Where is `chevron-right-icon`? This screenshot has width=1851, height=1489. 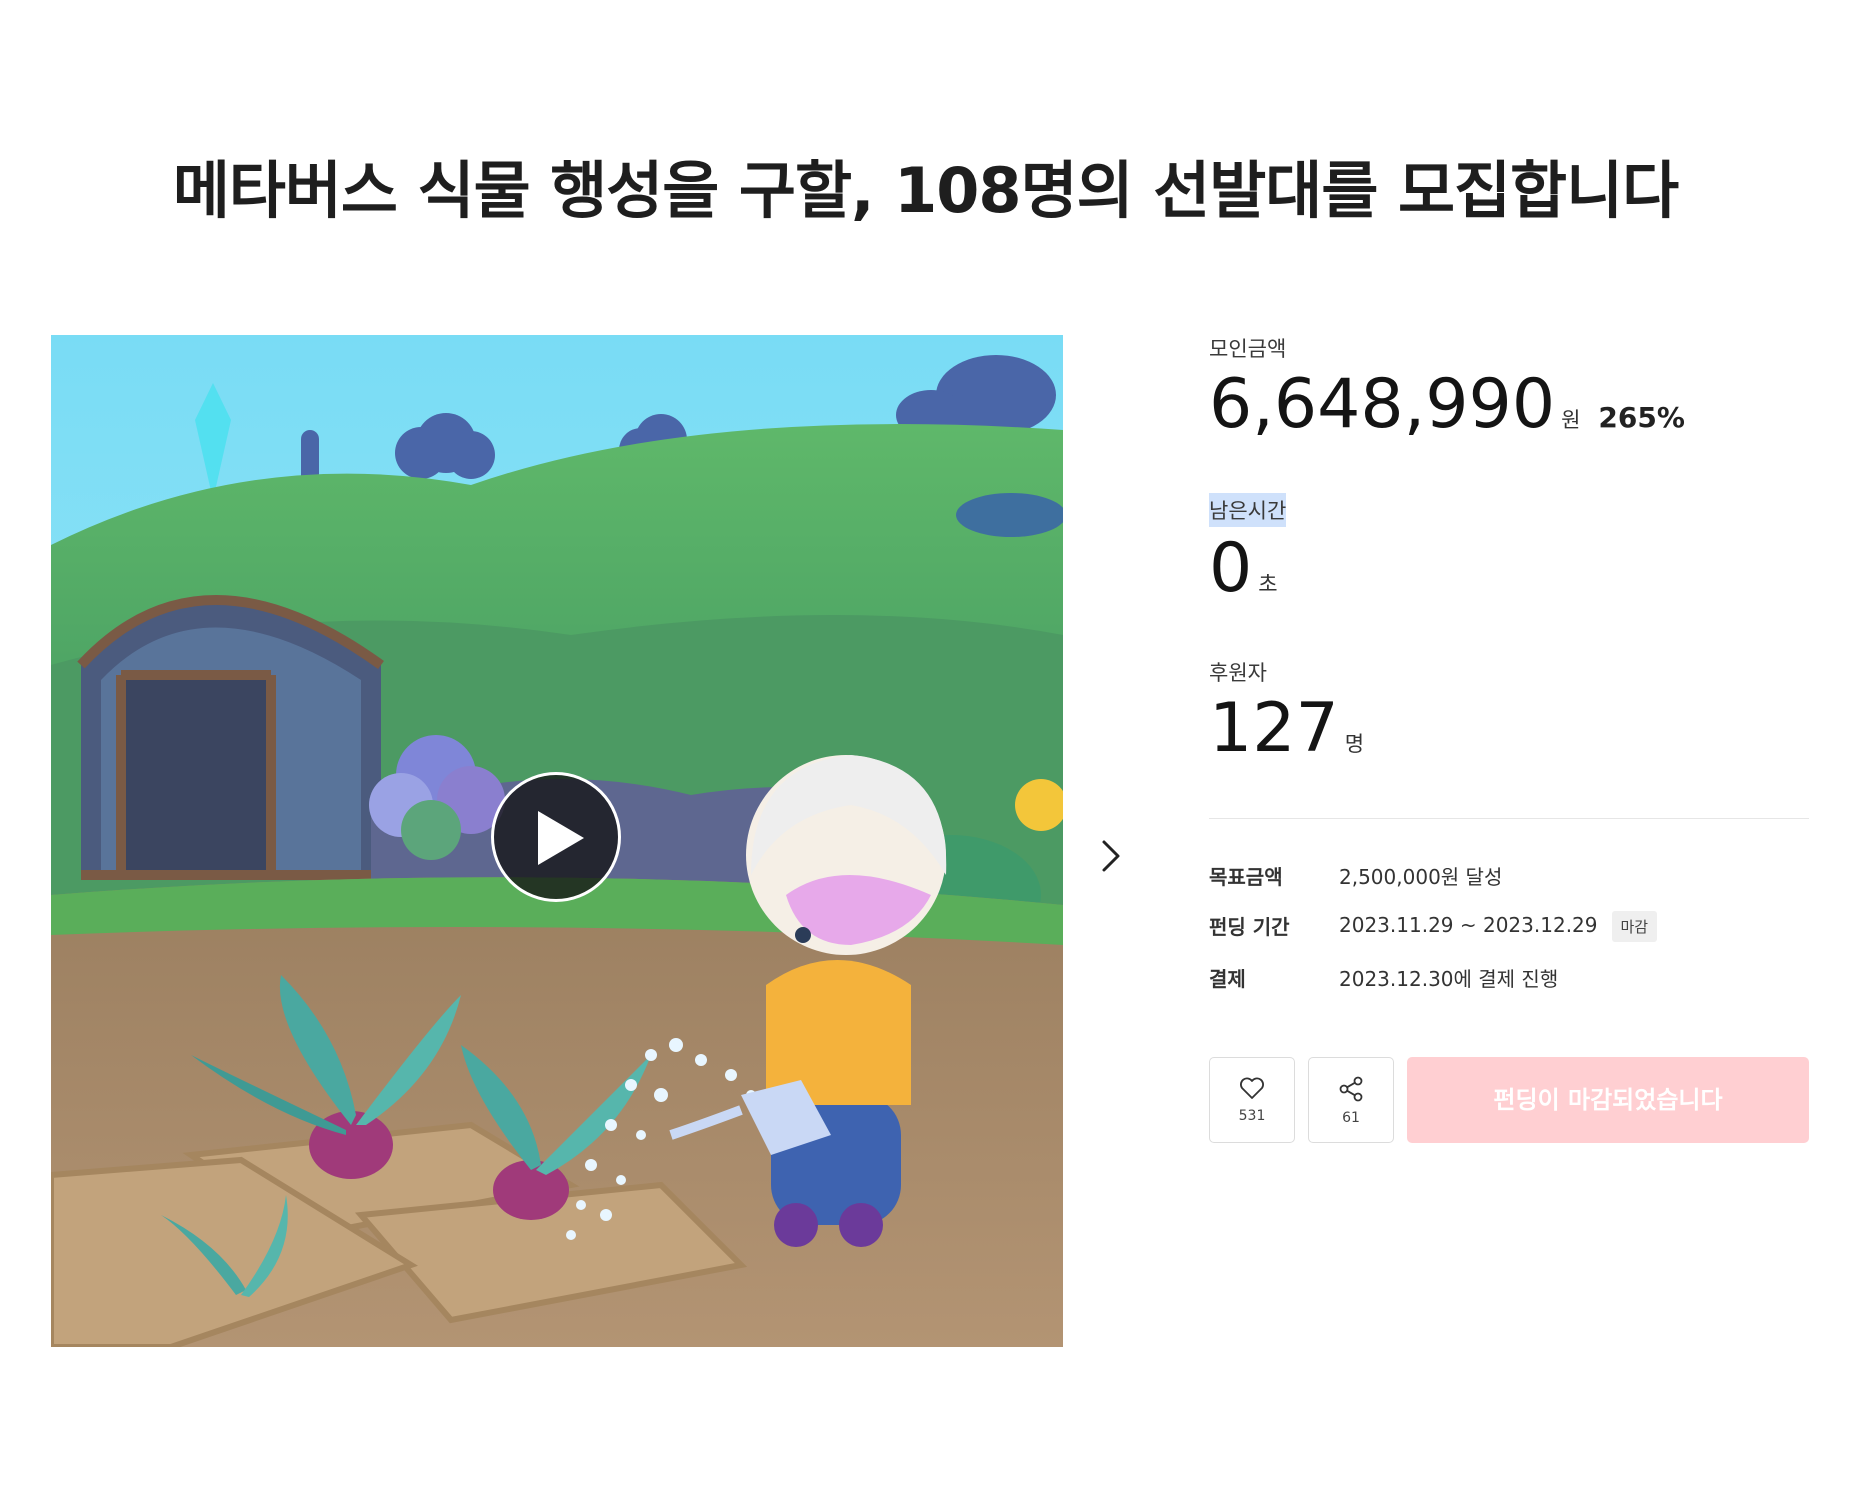 chevron-right-icon is located at coordinates (1111, 856).